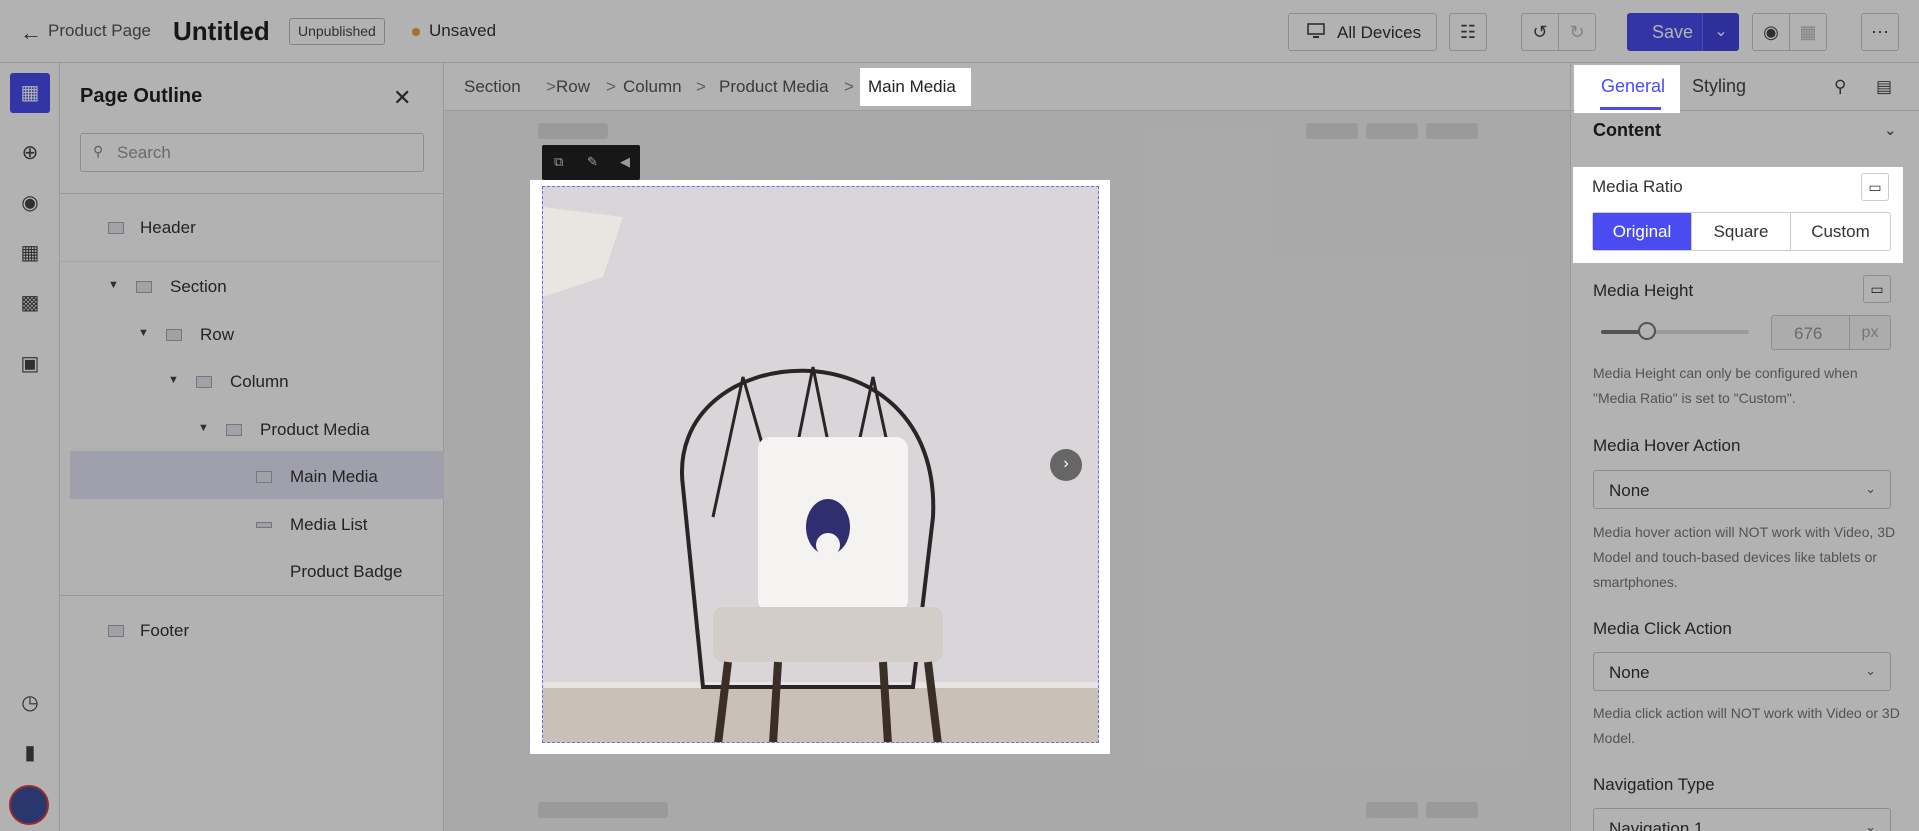 The width and height of the screenshot is (1919, 831). What do you see at coordinates (257, 287) in the screenshot?
I see `tree-item-section: ▼ Section` at bounding box center [257, 287].